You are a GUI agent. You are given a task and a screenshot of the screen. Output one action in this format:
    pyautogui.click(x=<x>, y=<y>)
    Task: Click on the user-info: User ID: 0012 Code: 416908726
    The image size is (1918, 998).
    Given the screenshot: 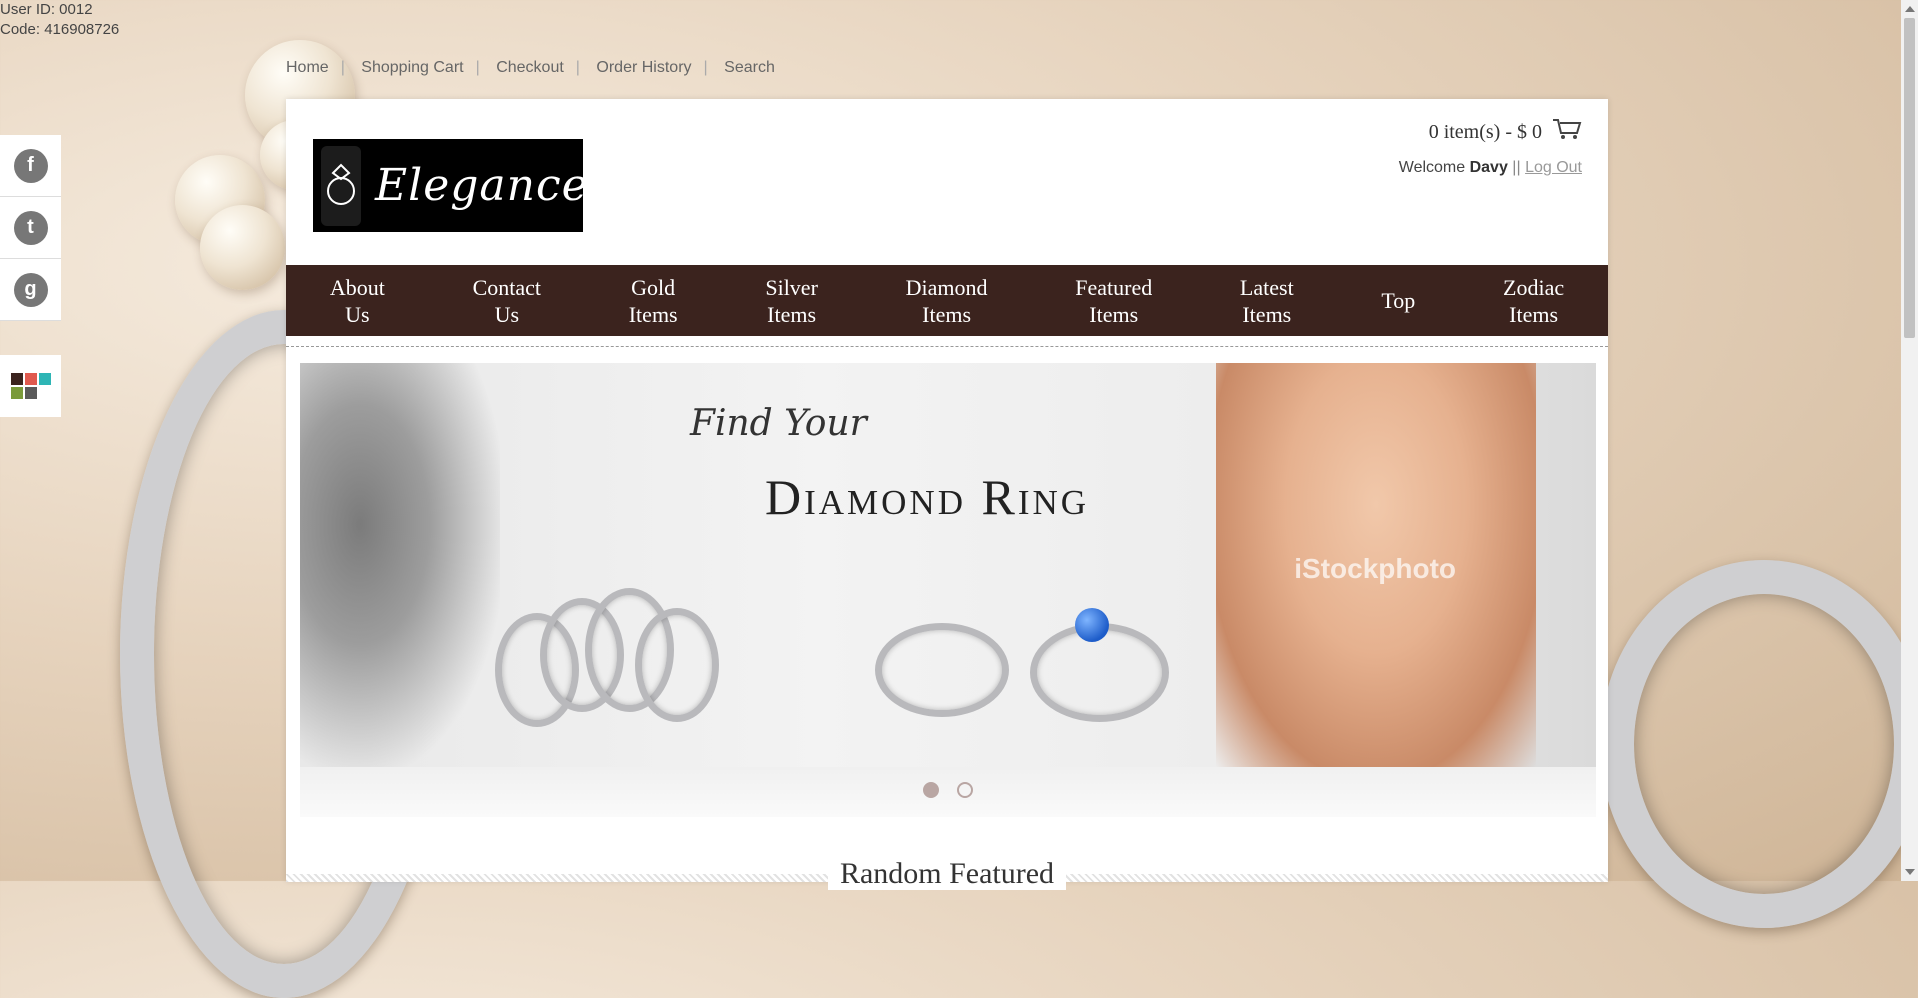 What is the action you would take?
    pyautogui.click(x=59, y=20)
    